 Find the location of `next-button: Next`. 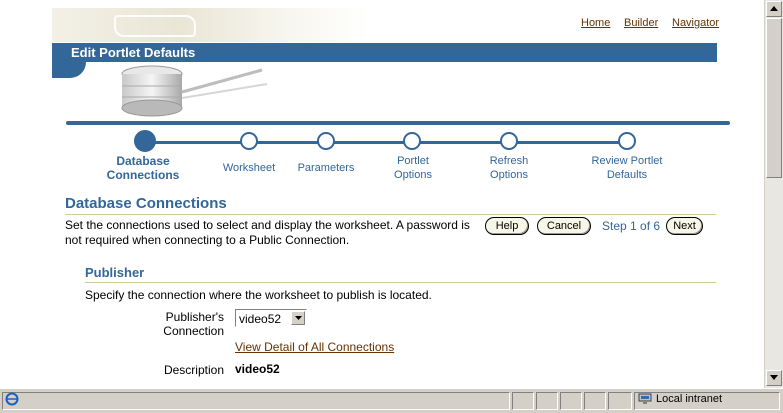

next-button: Next is located at coordinates (684, 226).